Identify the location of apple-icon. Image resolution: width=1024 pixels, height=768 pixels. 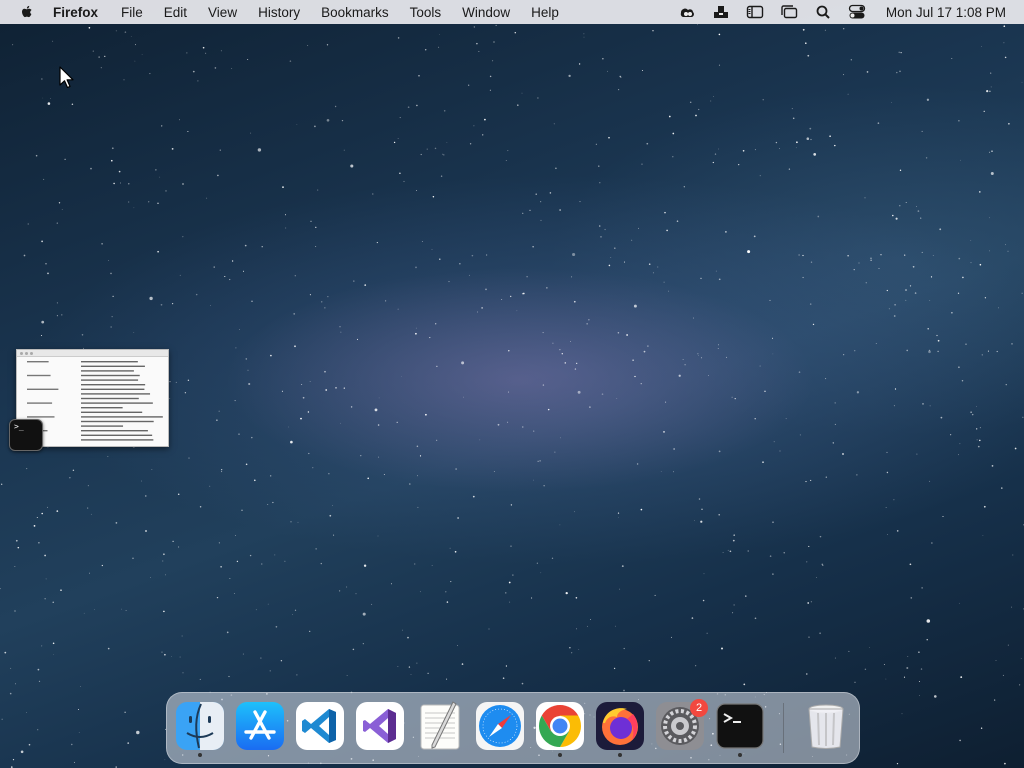
(27, 12).